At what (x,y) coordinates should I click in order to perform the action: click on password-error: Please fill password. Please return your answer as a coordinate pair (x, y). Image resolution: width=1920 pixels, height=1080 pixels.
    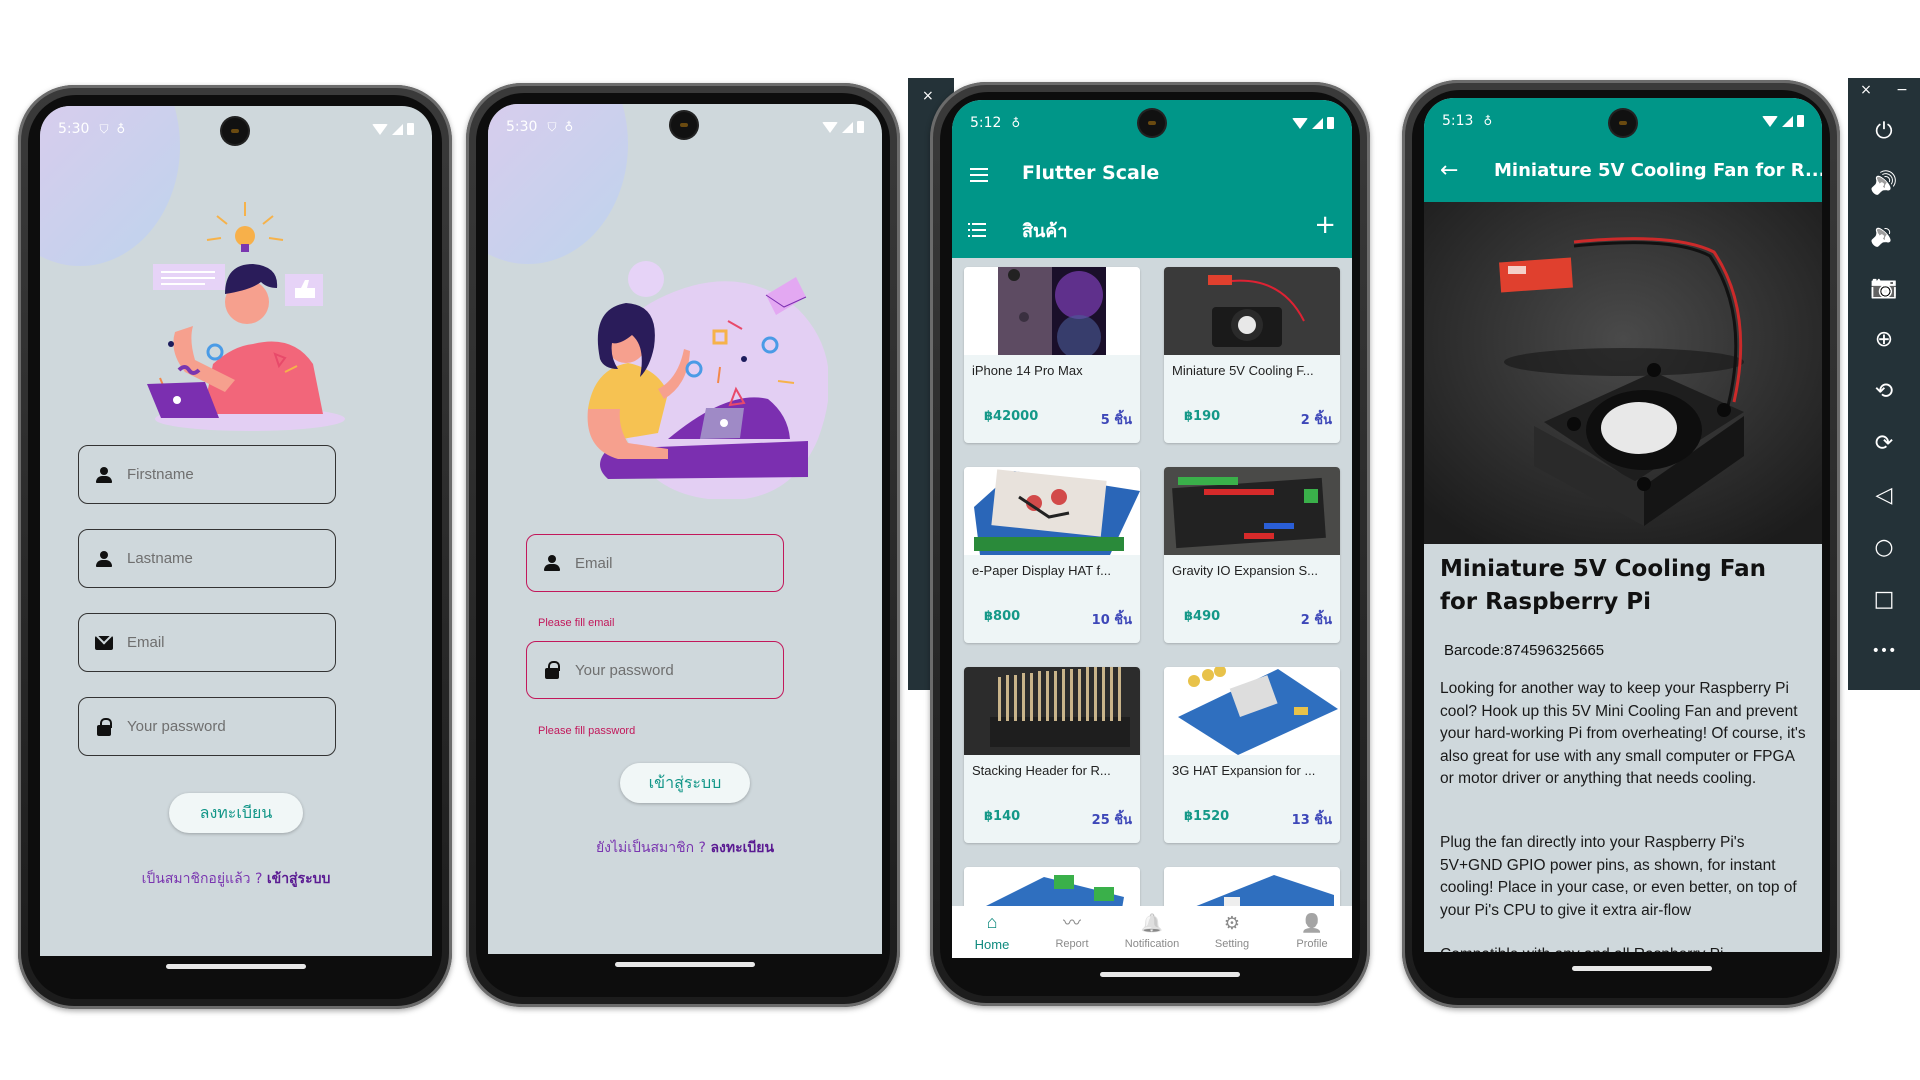
    Looking at the image, I should click on (587, 731).